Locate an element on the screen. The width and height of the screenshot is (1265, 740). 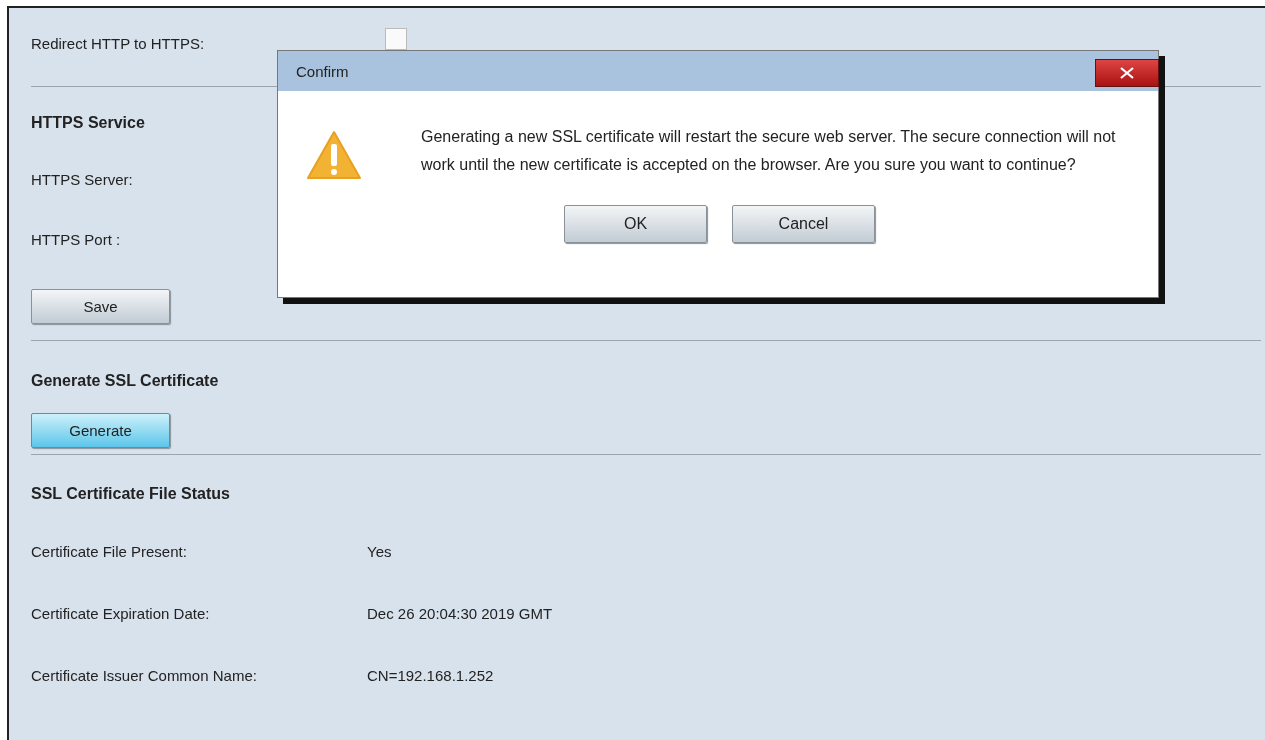
ok-button: OK is located at coordinates (635, 224).